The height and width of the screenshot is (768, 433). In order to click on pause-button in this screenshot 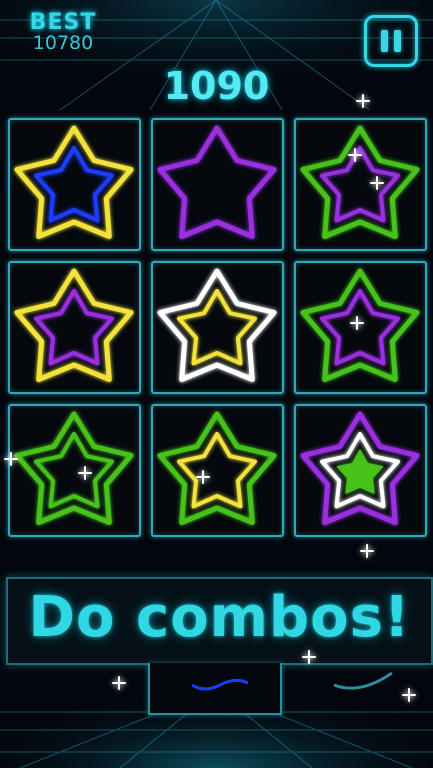, I will do `click(391, 41)`.